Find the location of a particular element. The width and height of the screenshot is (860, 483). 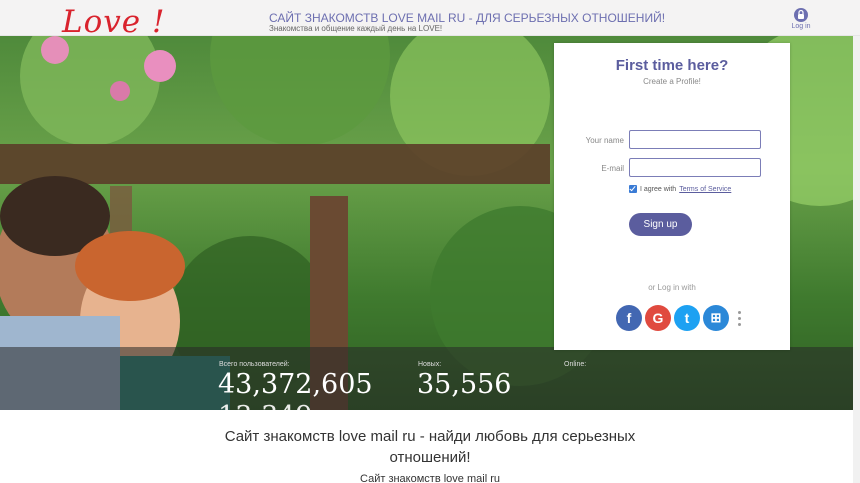

facebook-icon: f is located at coordinates (629, 318).